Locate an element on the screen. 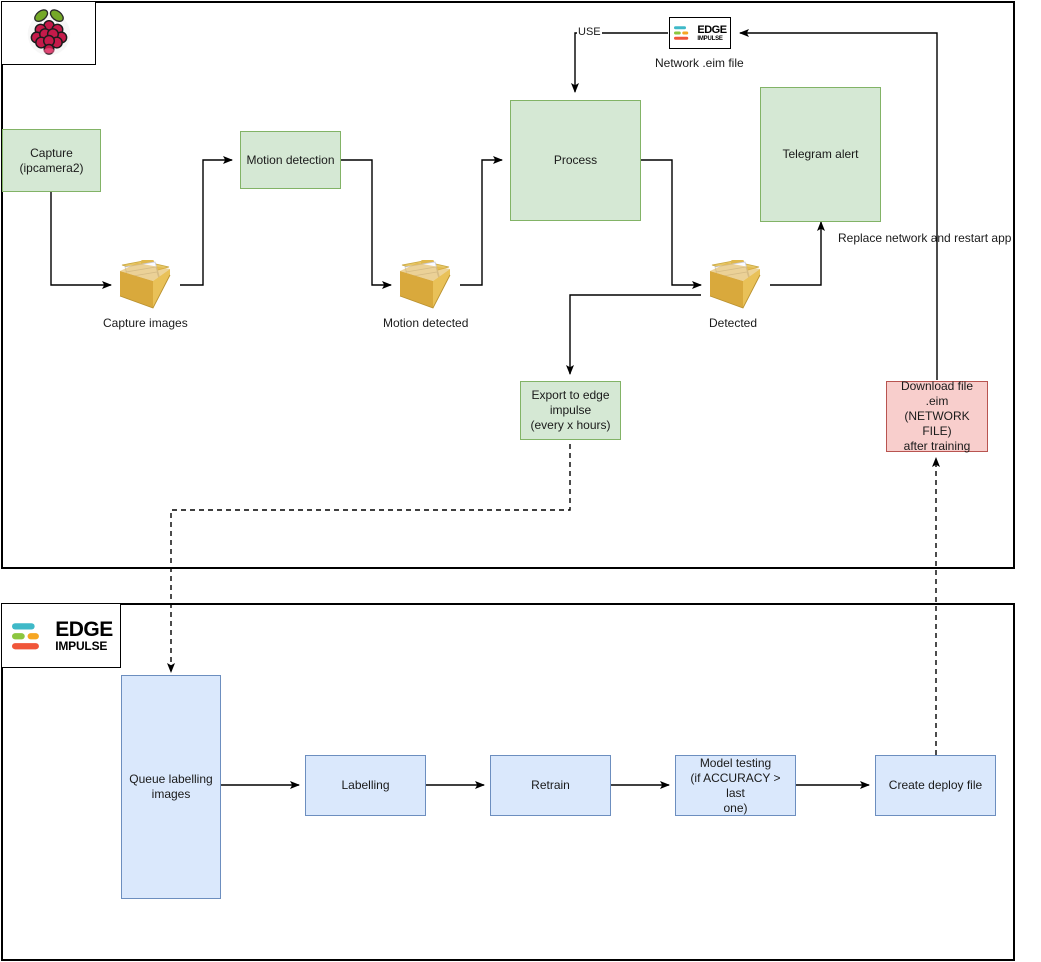 The height and width of the screenshot is (962, 1041). node-model-testing-line3: one) is located at coordinates (735, 807).